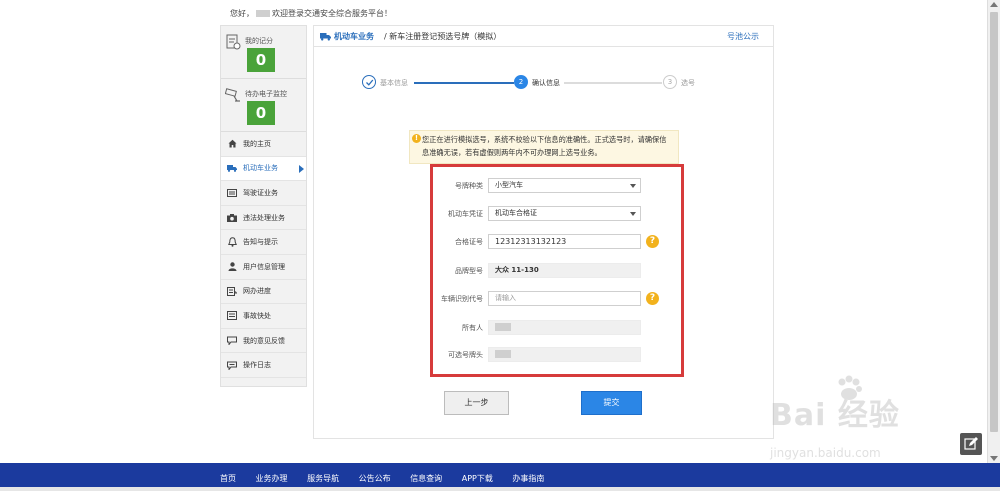 This screenshot has width=1000, height=491. Describe the element at coordinates (232, 144) in the screenshot. I see `home-icon` at that location.